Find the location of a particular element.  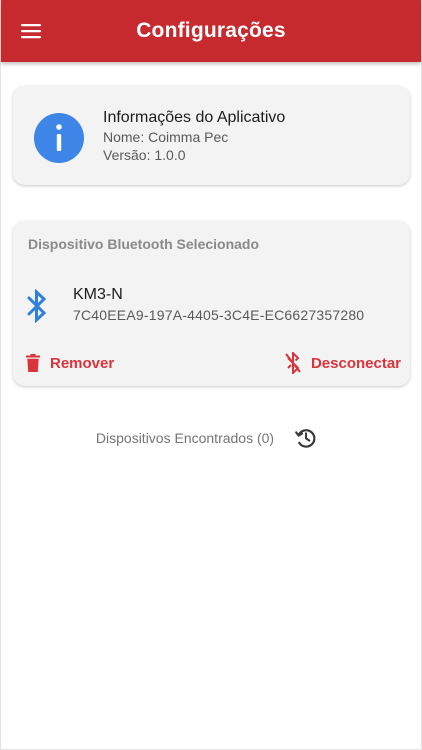

remove-button: Remover is located at coordinates (70, 363).